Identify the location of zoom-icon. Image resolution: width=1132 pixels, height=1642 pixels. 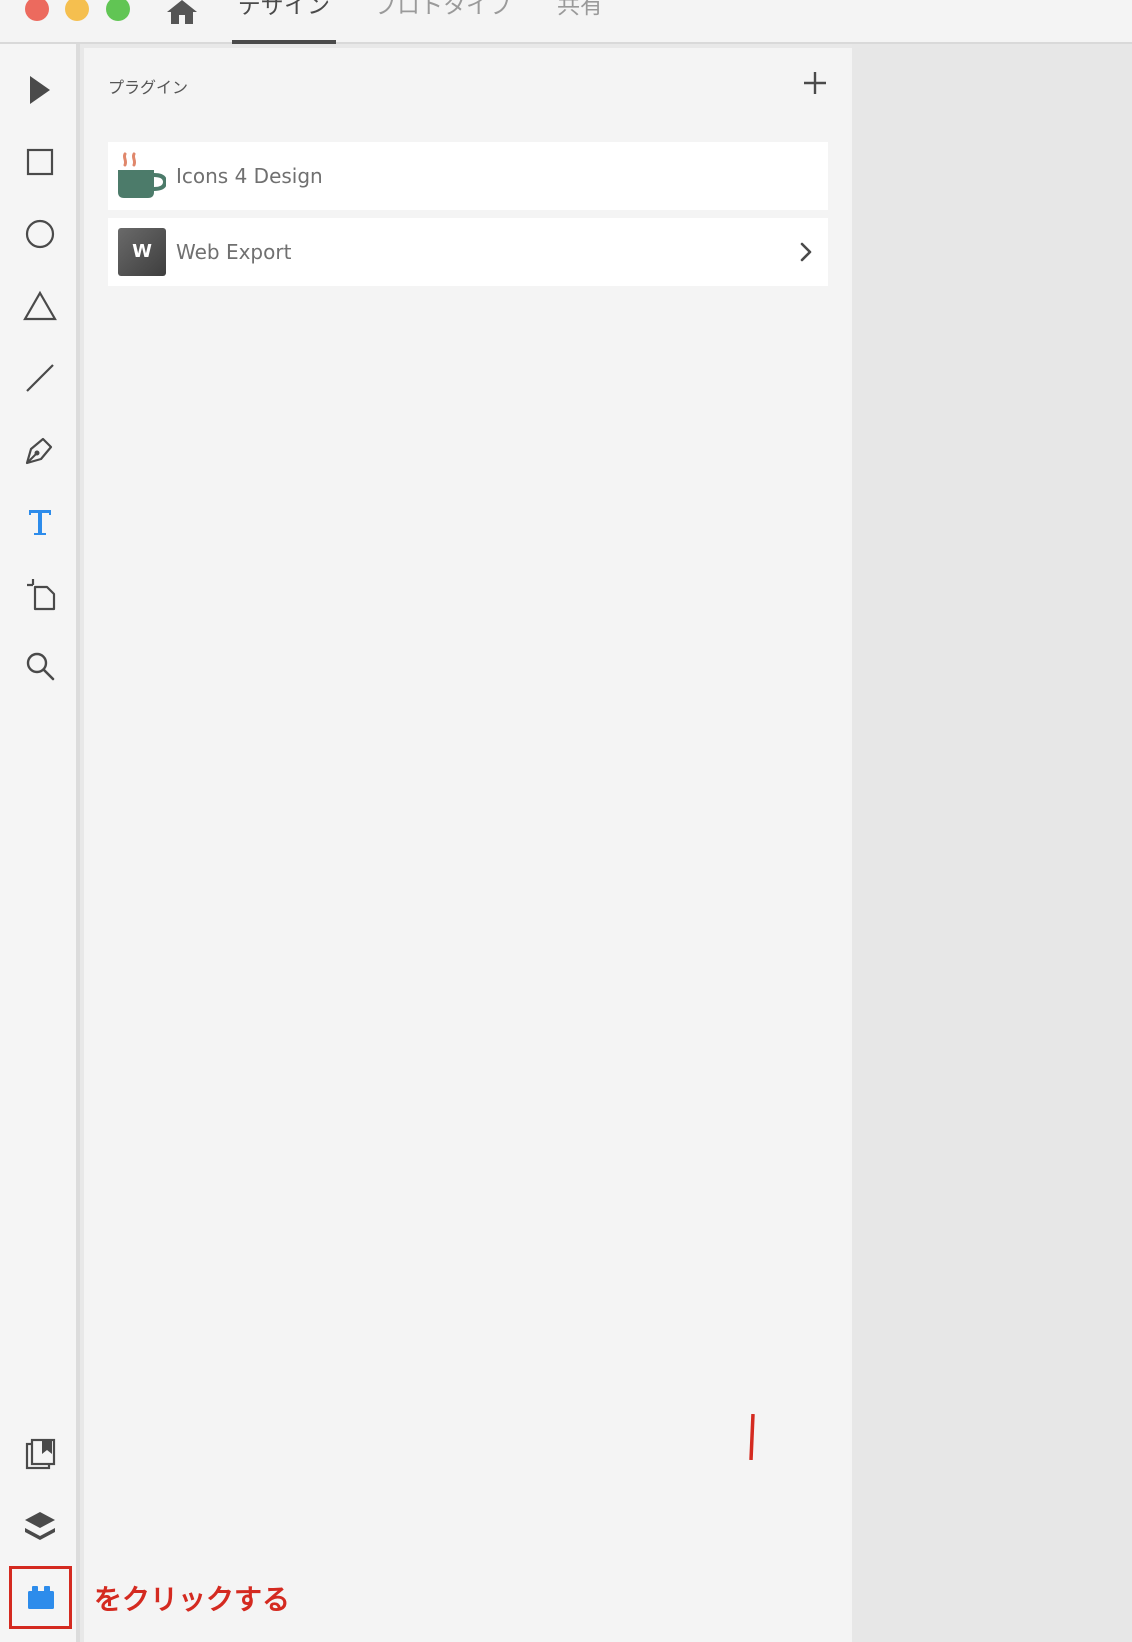
(40, 666).